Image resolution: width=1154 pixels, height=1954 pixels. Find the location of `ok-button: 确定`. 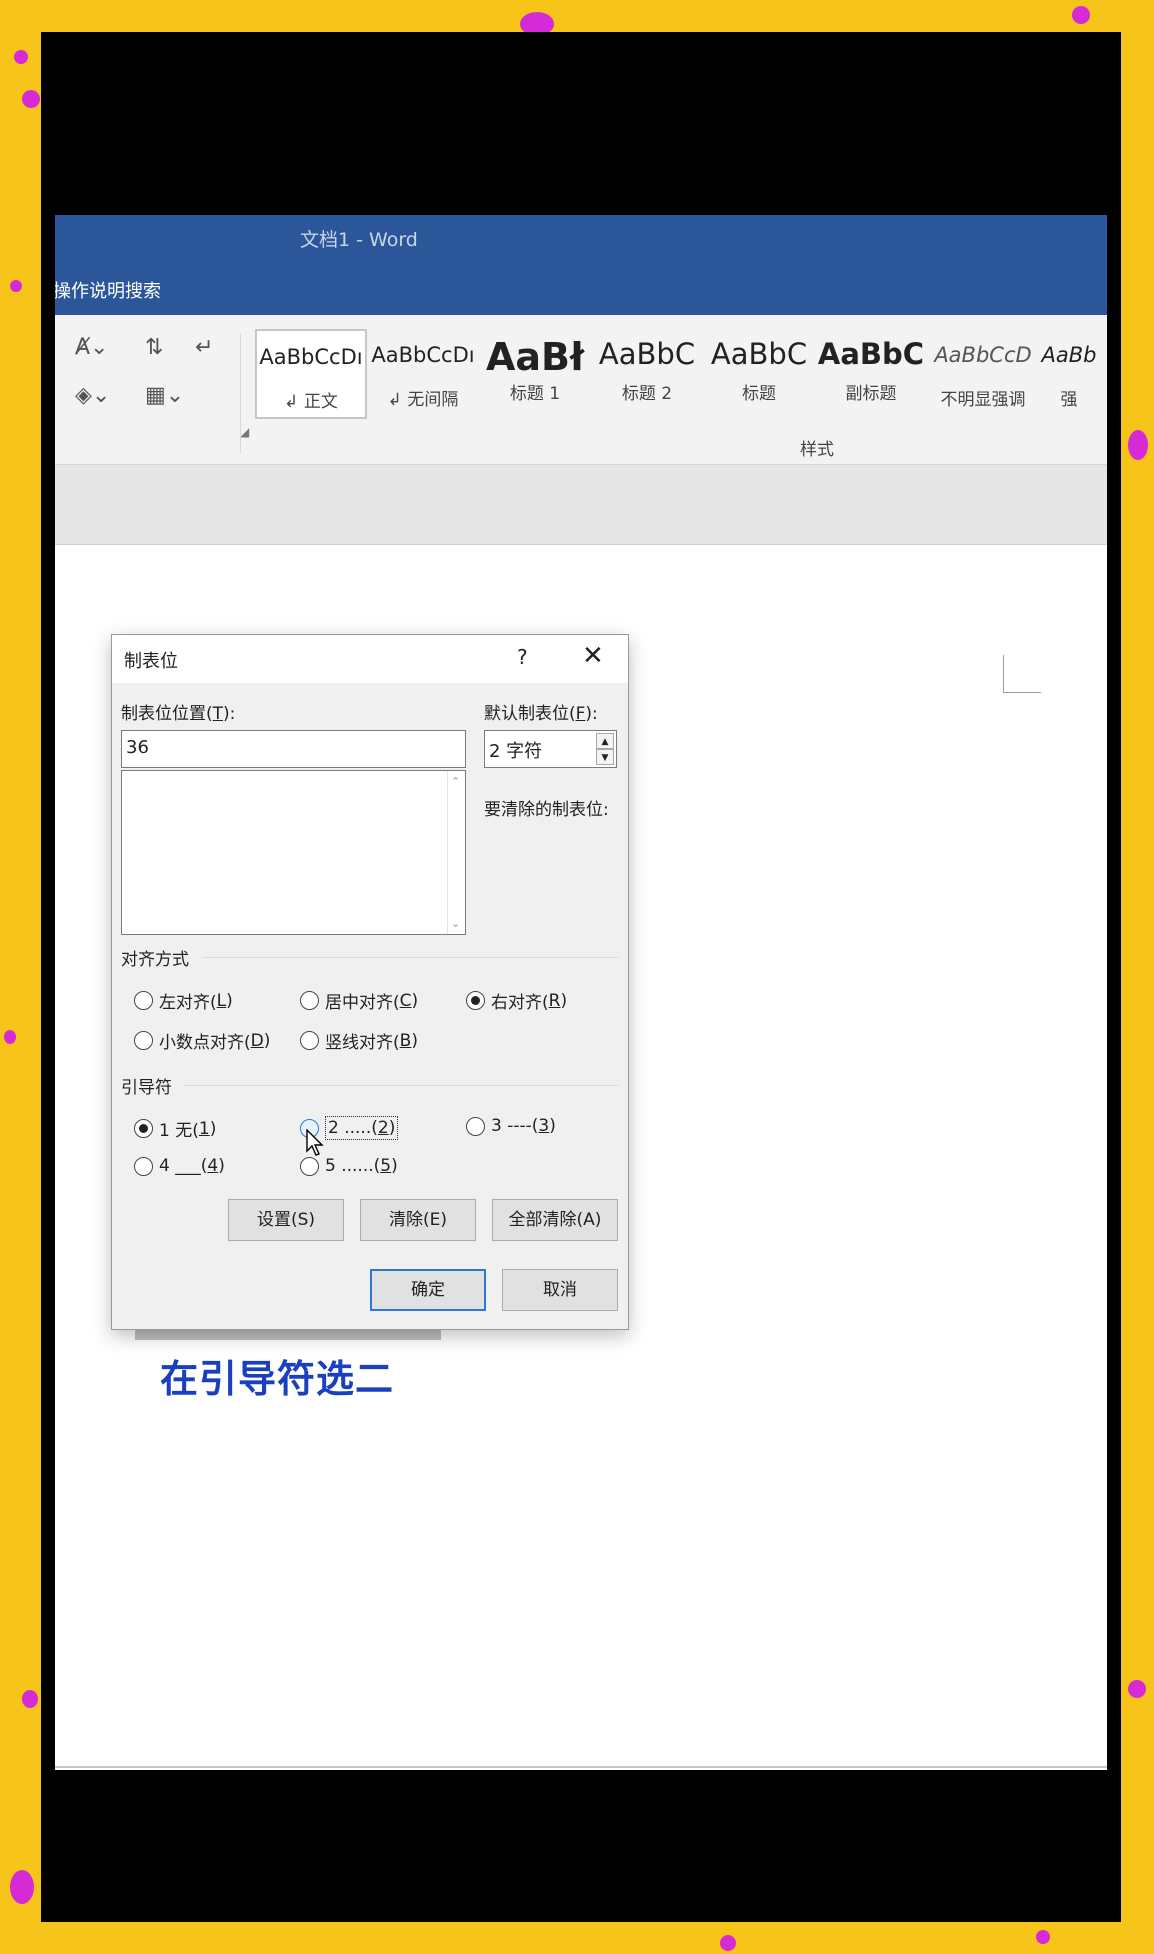

ok-button: 确定 is located at coordinates (428, 1290).